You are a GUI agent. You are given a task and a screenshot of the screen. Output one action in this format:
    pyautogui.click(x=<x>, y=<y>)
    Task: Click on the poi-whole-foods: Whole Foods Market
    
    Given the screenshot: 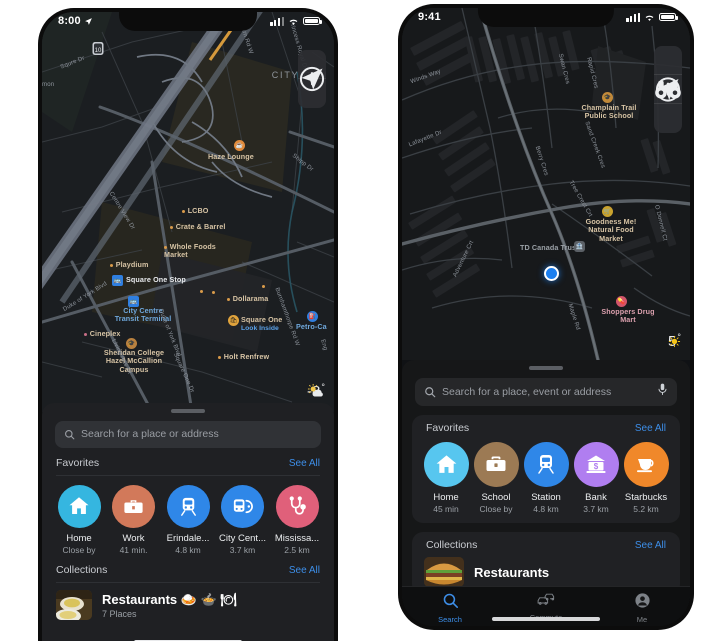 What is the action you would take?
    pyautogui.click(x=190, y=251)
    